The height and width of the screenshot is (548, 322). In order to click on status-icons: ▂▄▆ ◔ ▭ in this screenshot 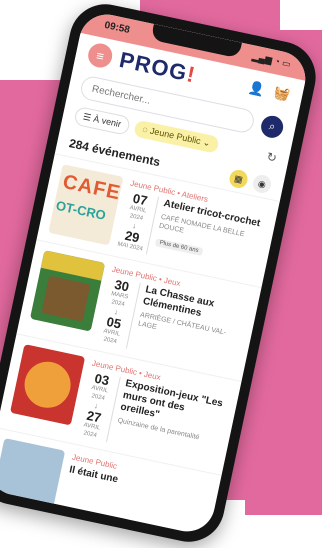, I will do `click(271, 60)`.